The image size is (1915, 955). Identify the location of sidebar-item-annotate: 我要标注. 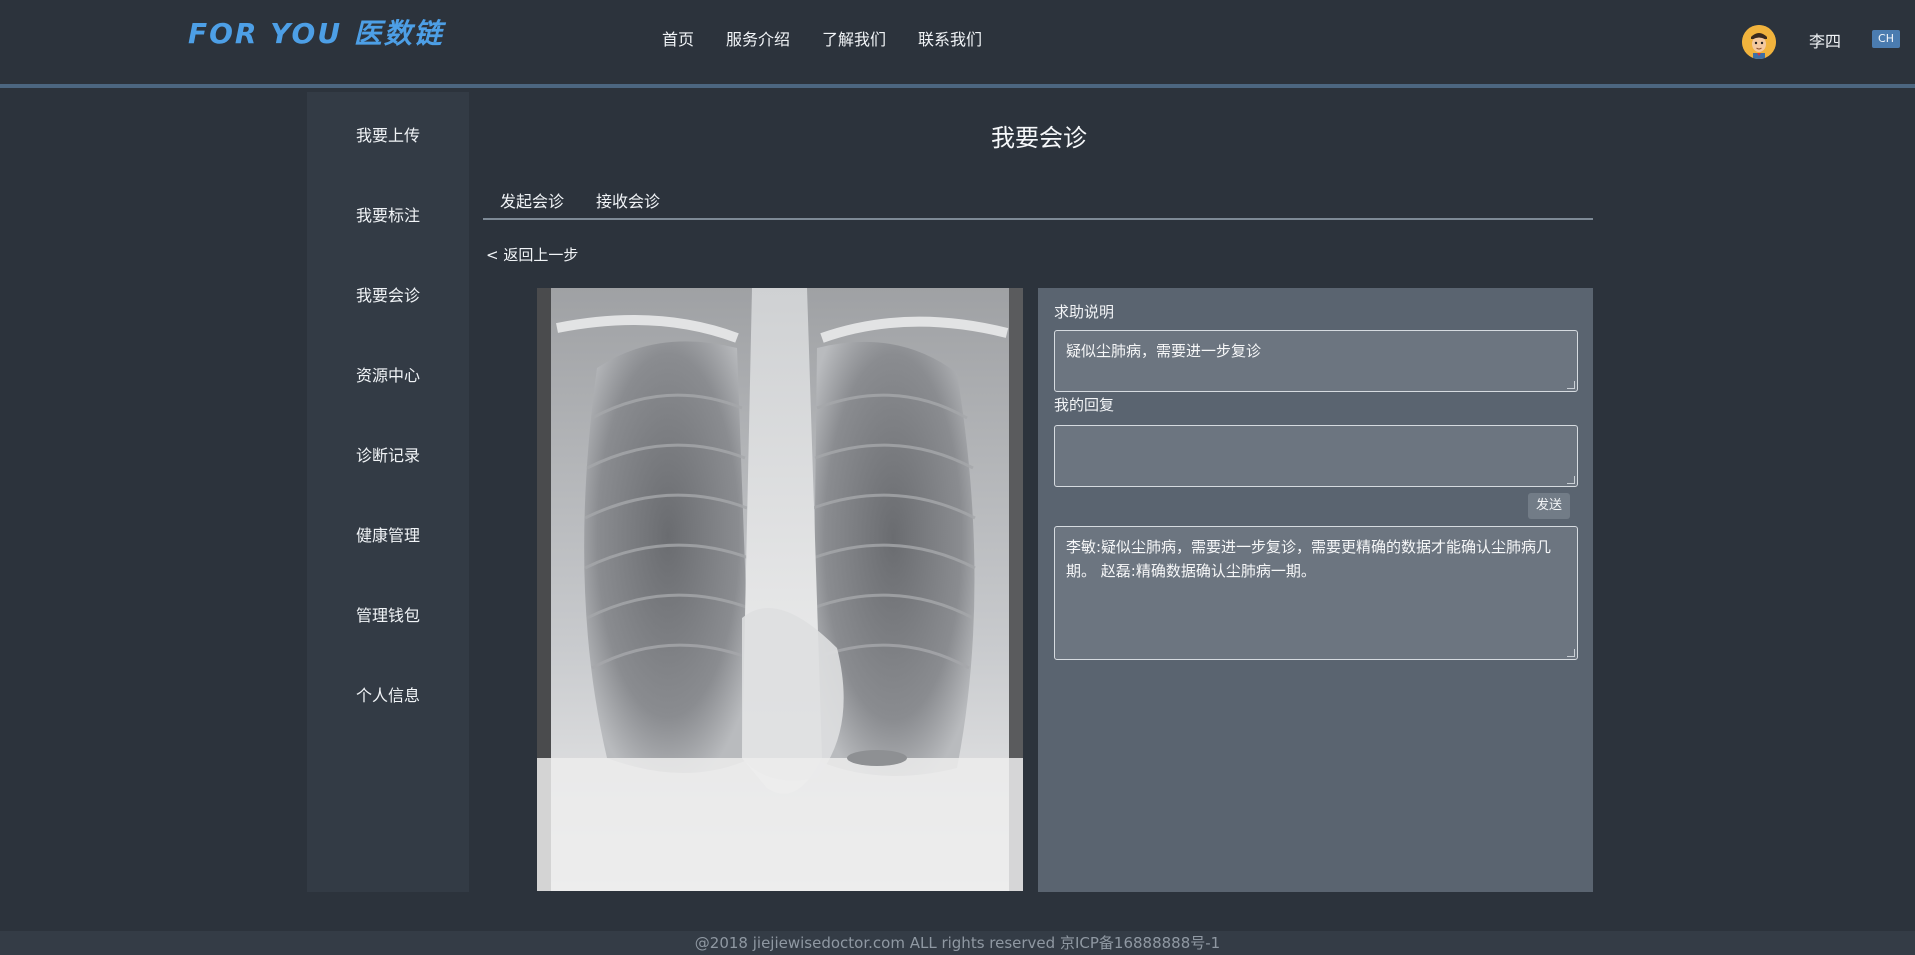
(388, 214).